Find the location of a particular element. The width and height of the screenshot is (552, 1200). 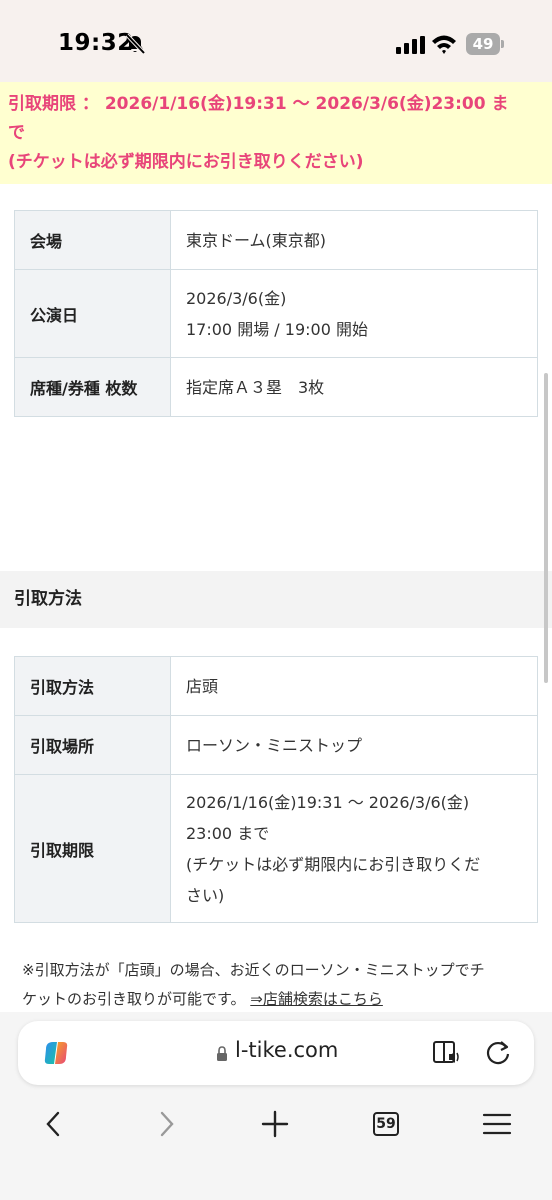

cellular-signal-icon is located at coordinates (410, 45).